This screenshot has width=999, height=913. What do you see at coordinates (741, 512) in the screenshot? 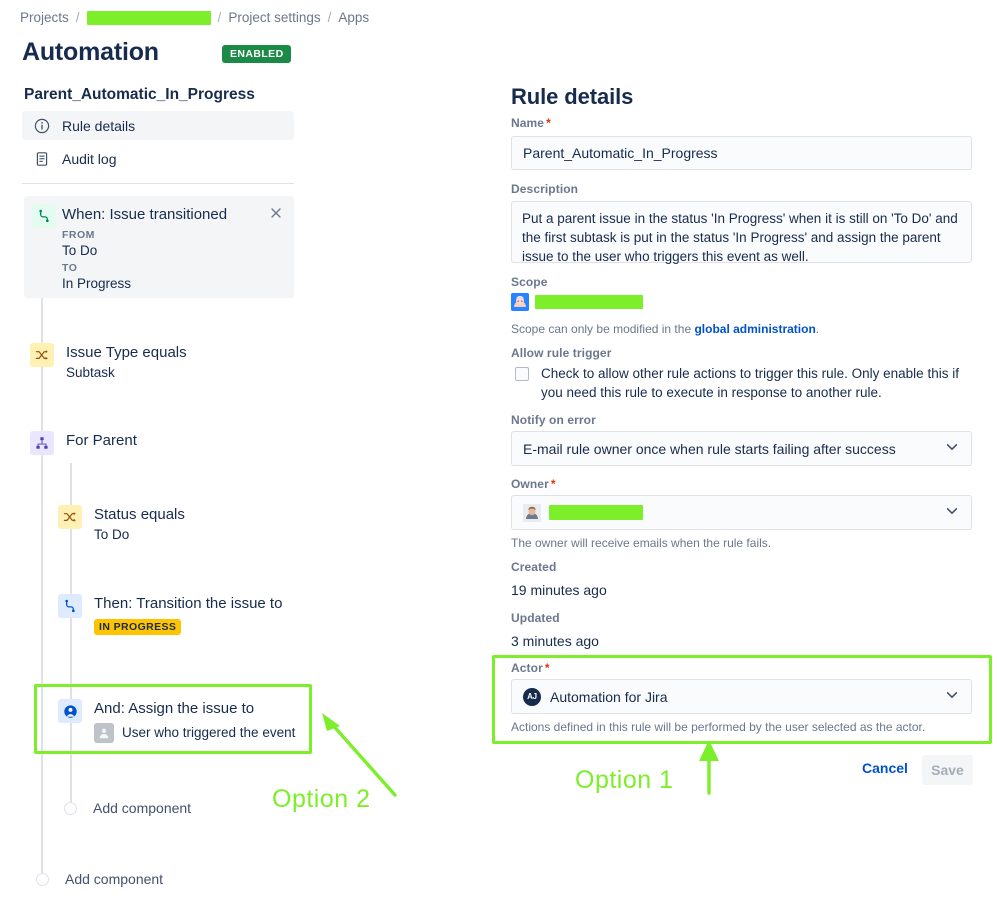
I see `owner-select` at bounding box center [741, 512].